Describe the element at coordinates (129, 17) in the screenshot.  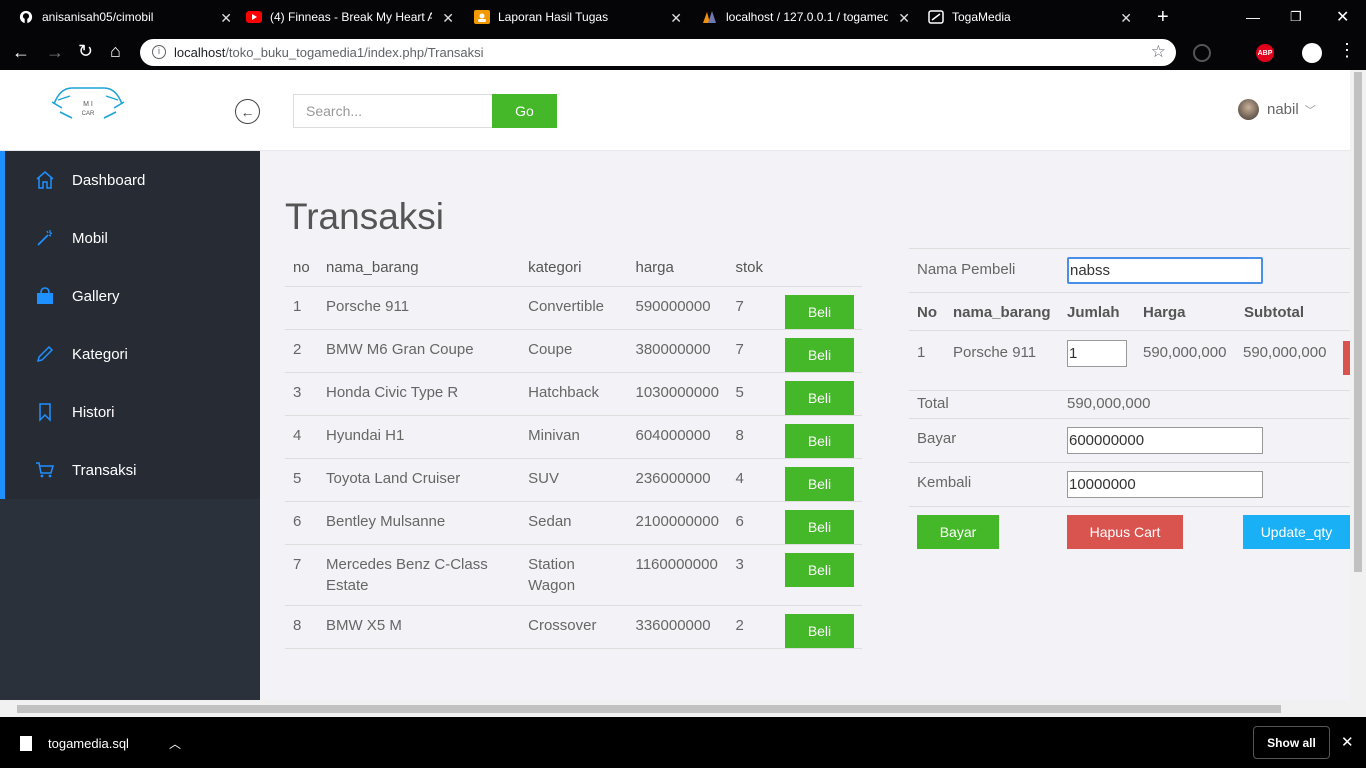
I see `browser-tab: anisanisah05/cimobil ✕` at that location.